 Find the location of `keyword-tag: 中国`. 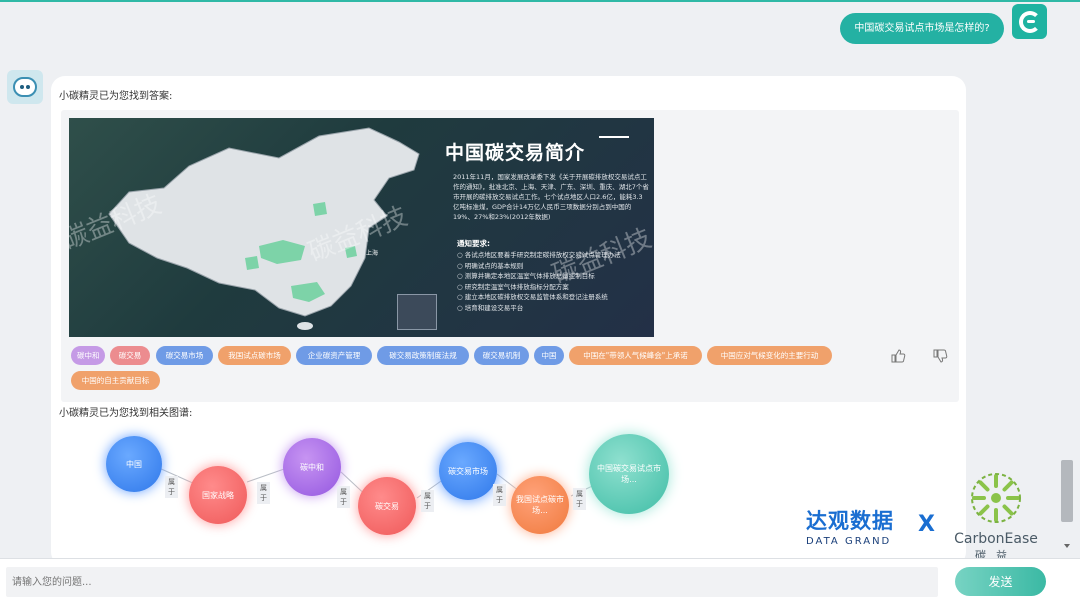

keyword-tag: 中国 is located at coordinates (549, 355).